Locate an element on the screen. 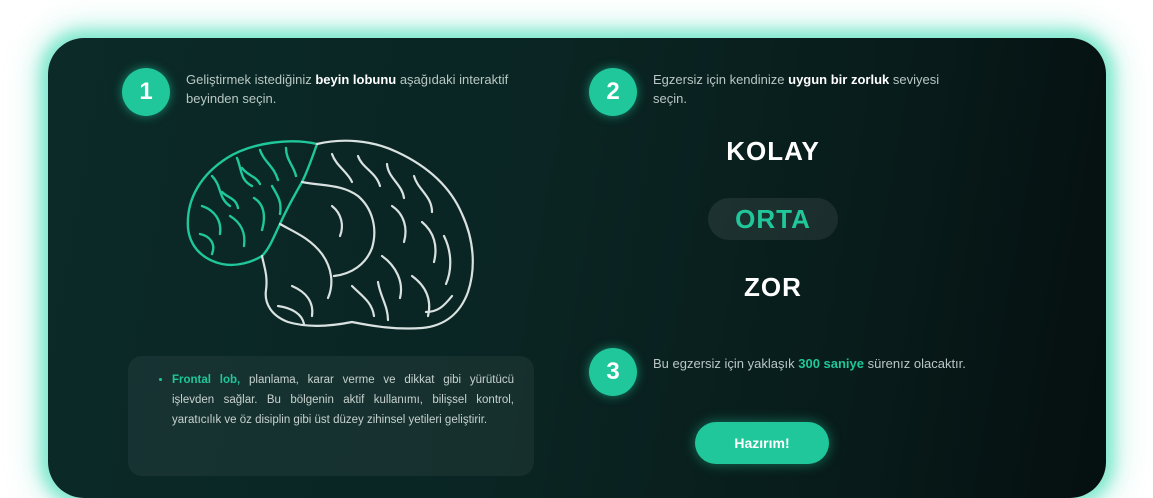 This screenshot has height=498, width=1153. difficulty-medium-option: ORTA is located at coordinates (773, 219).